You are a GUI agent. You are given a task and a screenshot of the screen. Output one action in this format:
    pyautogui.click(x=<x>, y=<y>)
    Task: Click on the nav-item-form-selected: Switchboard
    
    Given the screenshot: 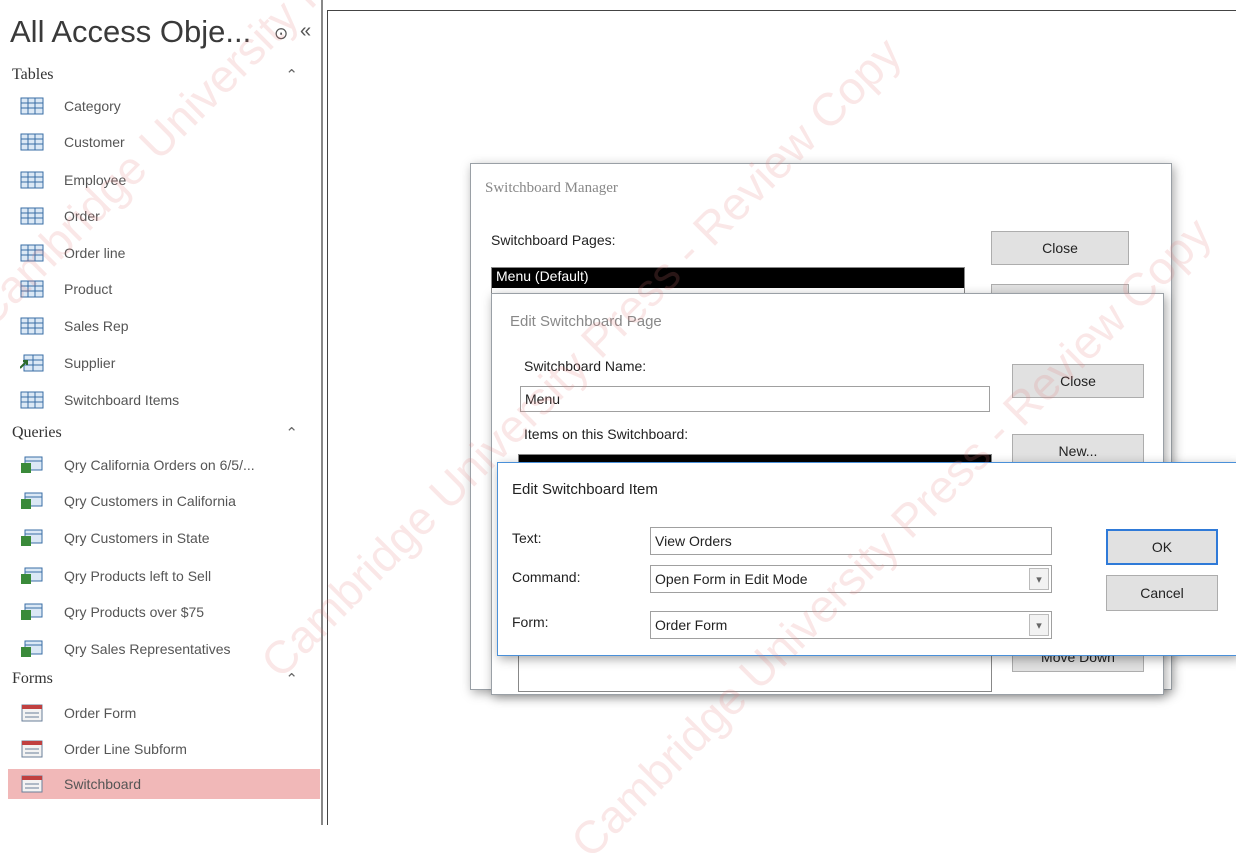 What is the action you would take?
    pyautogui.click(x=164, y=784)
    